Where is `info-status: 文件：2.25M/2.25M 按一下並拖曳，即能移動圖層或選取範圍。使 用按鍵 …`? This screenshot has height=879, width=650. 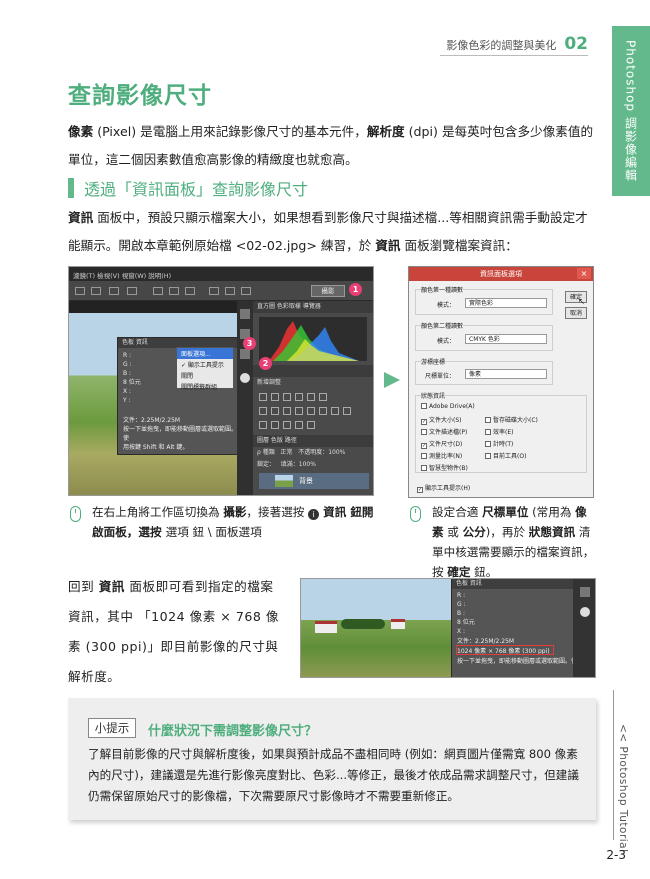 info-status: 文件：2.25M/2.25M 按一下並拖曳，即能移動圖層或選取範圍。使 用按鍵 … is located at coordinates (180, 434).